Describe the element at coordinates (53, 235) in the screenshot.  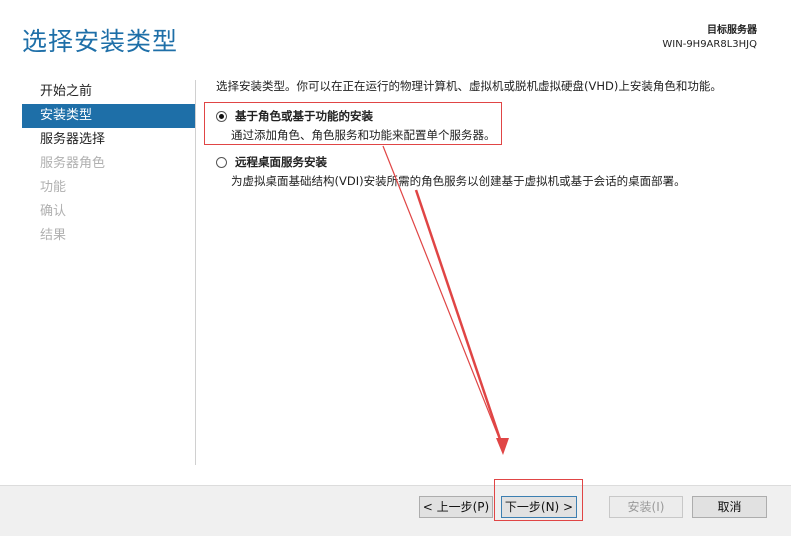
I see `sidebar-item-results: 结果` at that location.